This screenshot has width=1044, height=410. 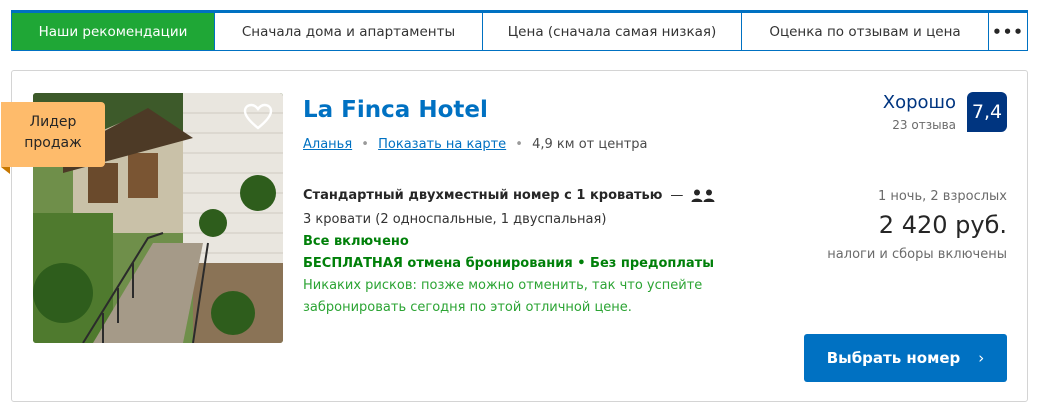 What do you see at coordinates (53, 122) in the screenshot?
I see `badge-line-1: Лидер` at bounding box center [53, 122].